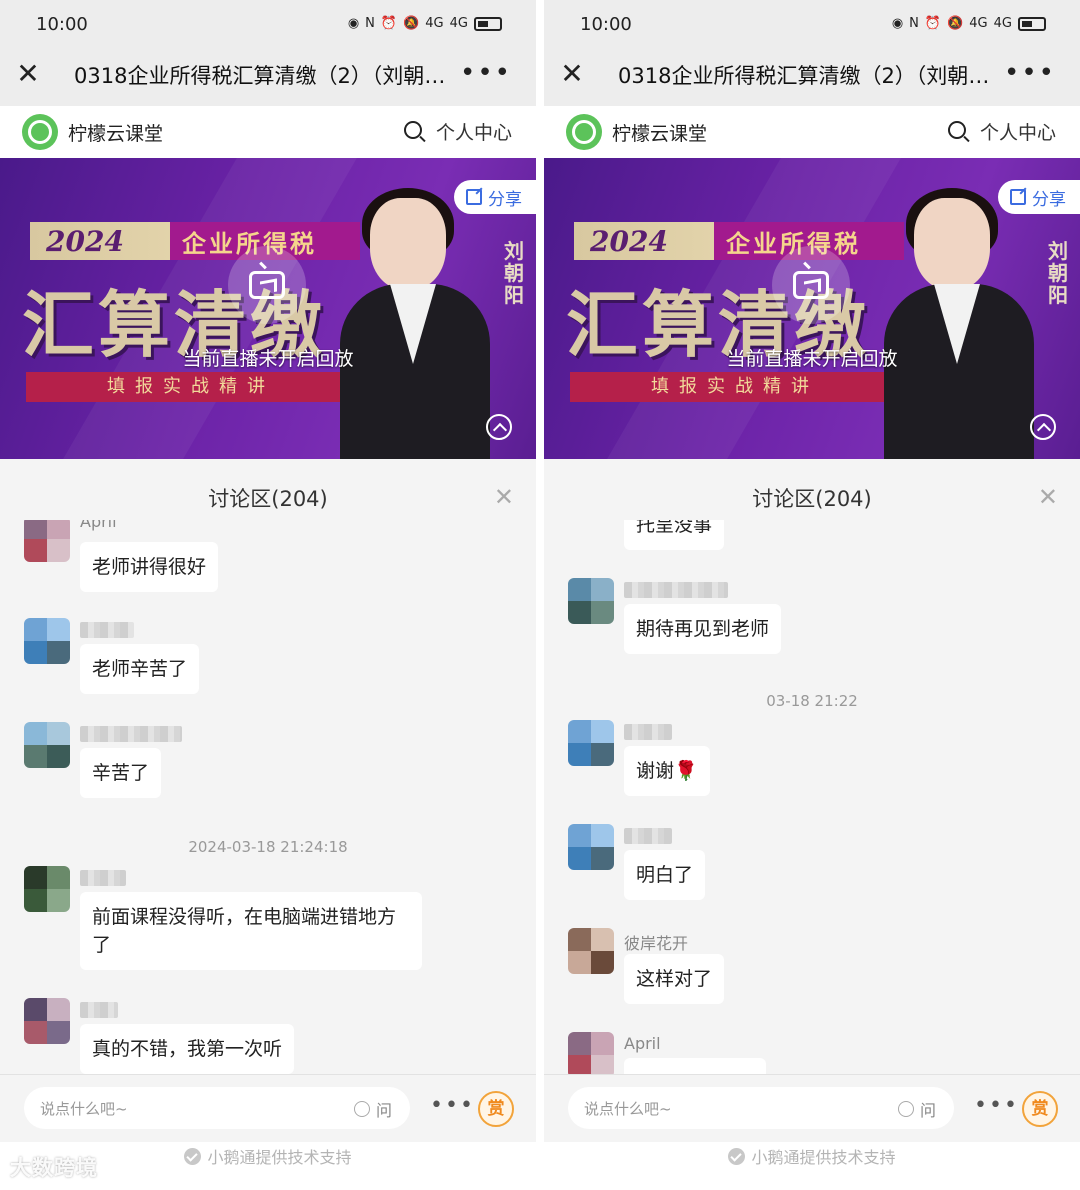 The height and width of the screenshot is (1190, 1080). Describe the element at coordinates (268, 78) in the screenshot. I see `title-bar: ✕ 0318企业所得税汇算清缴（2）（刘朝阳） •••` at that location.